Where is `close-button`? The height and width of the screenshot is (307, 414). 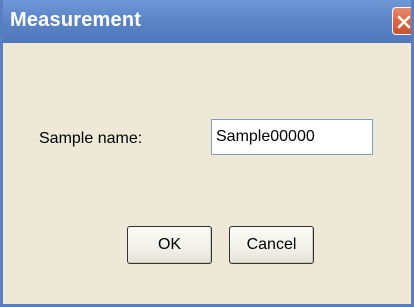
close-button is located at coordinates (401, 21).